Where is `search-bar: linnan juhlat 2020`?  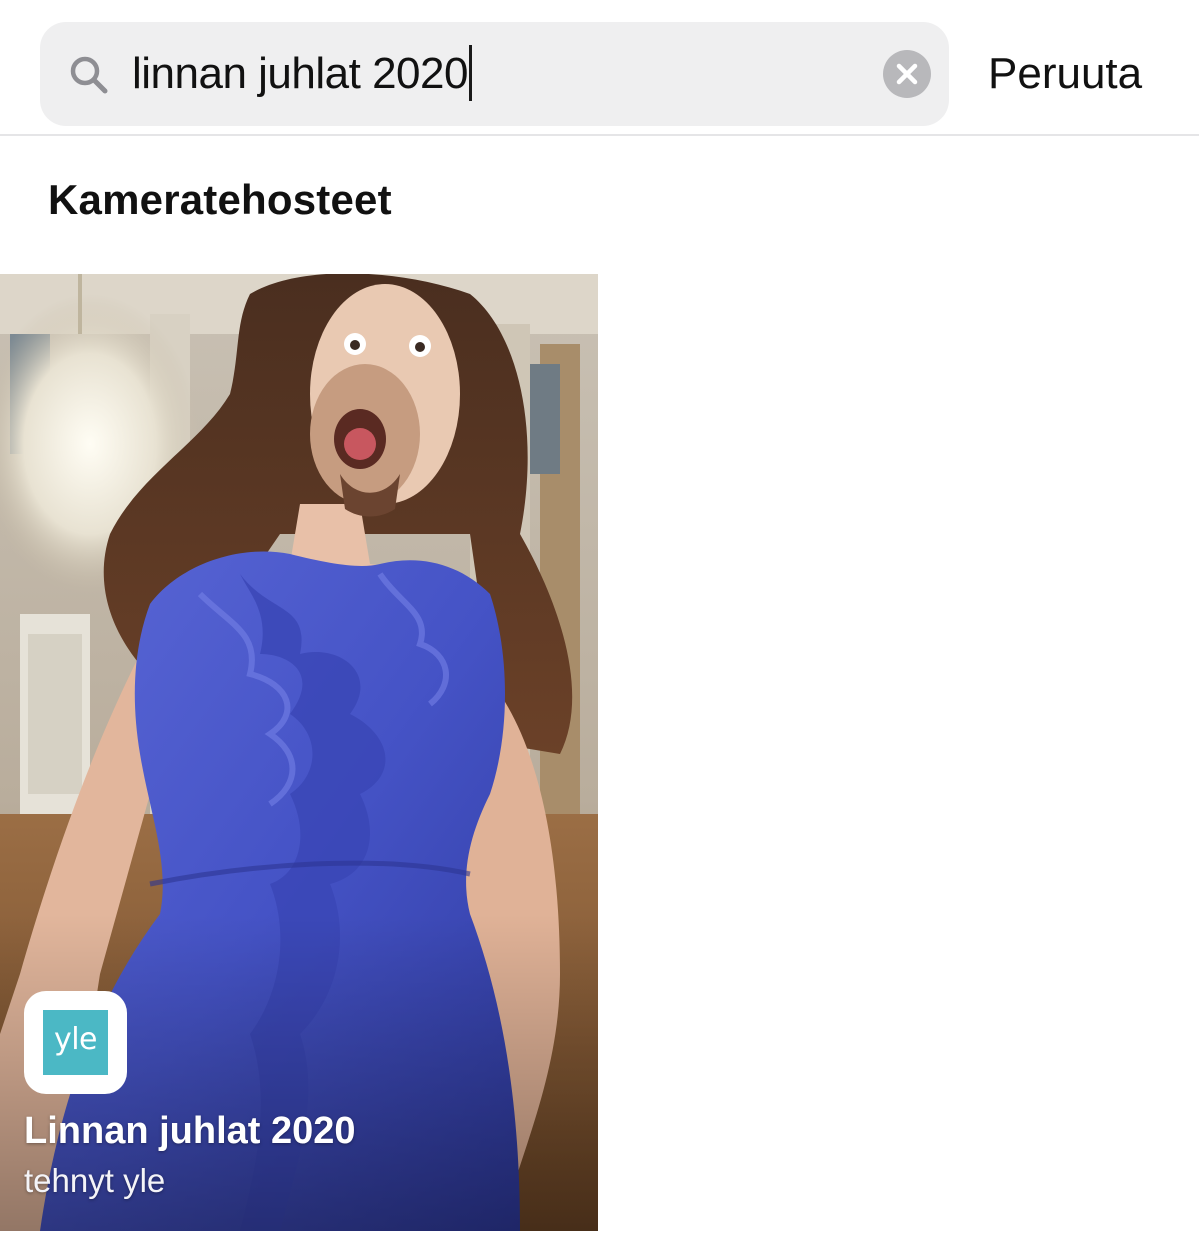
search-bar: linnan juhlat 2020 is located at coordinates (494, 74).